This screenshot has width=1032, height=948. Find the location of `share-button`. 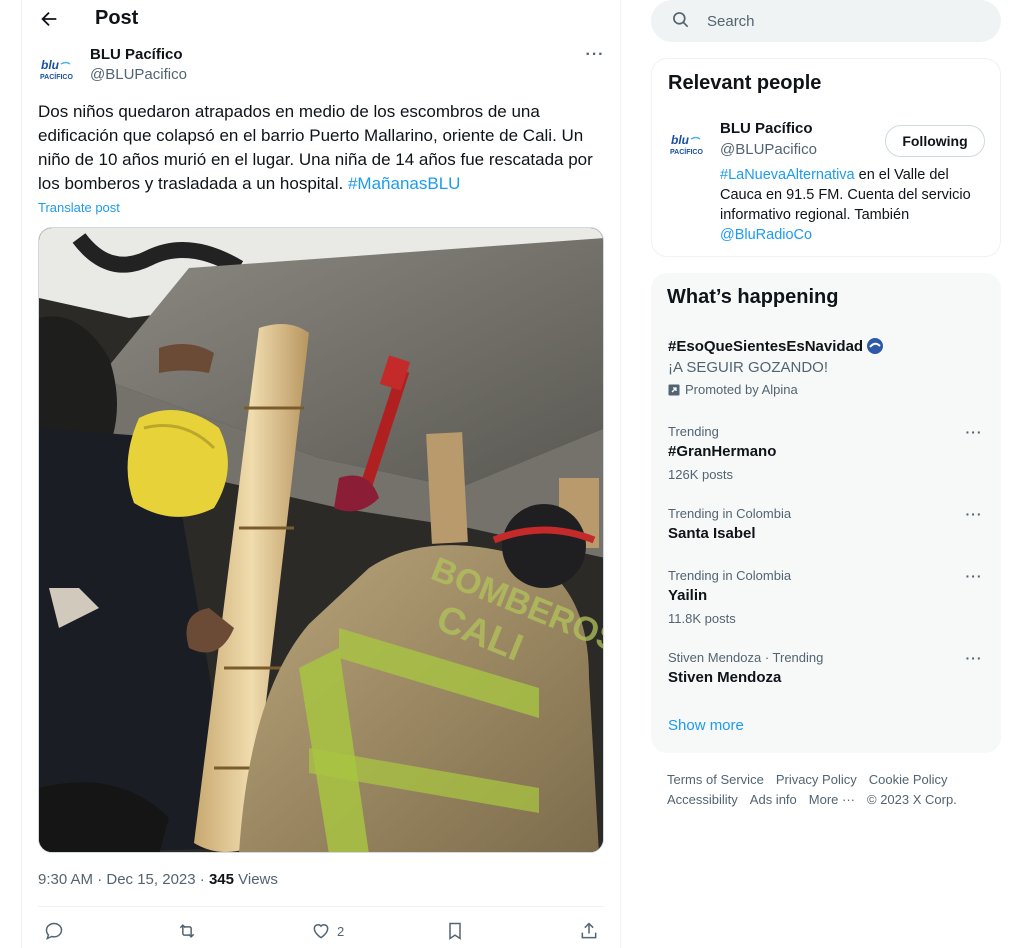

share-button is located at coordinates (589, 931).